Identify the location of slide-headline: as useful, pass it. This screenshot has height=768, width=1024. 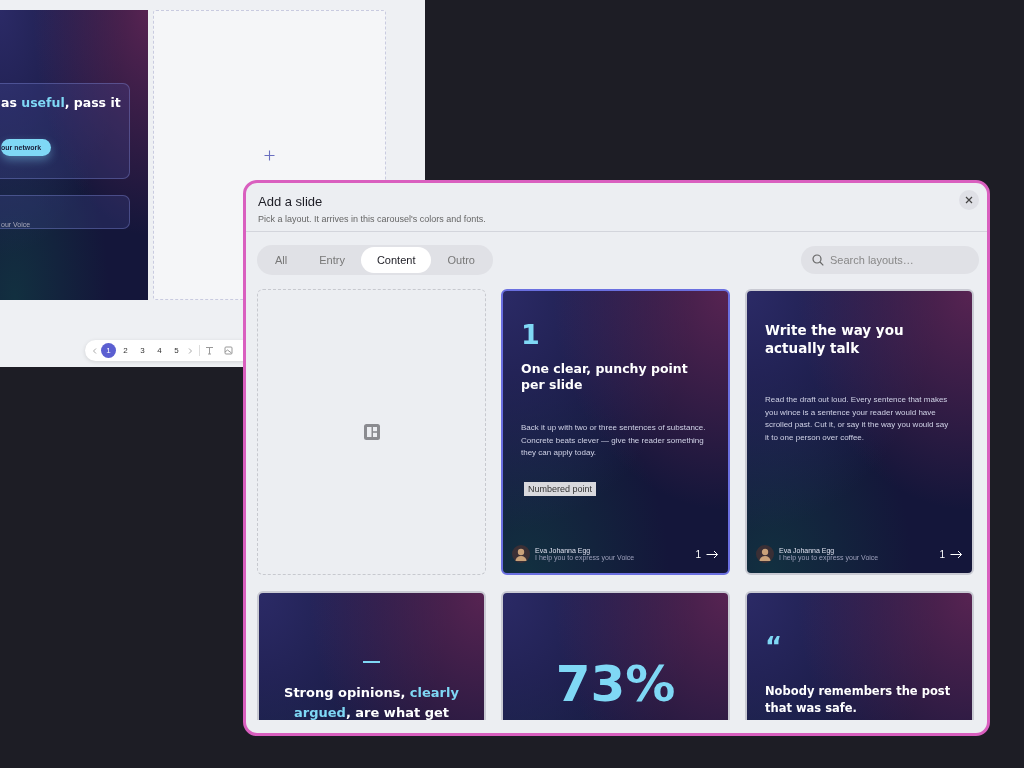
(61, 102).